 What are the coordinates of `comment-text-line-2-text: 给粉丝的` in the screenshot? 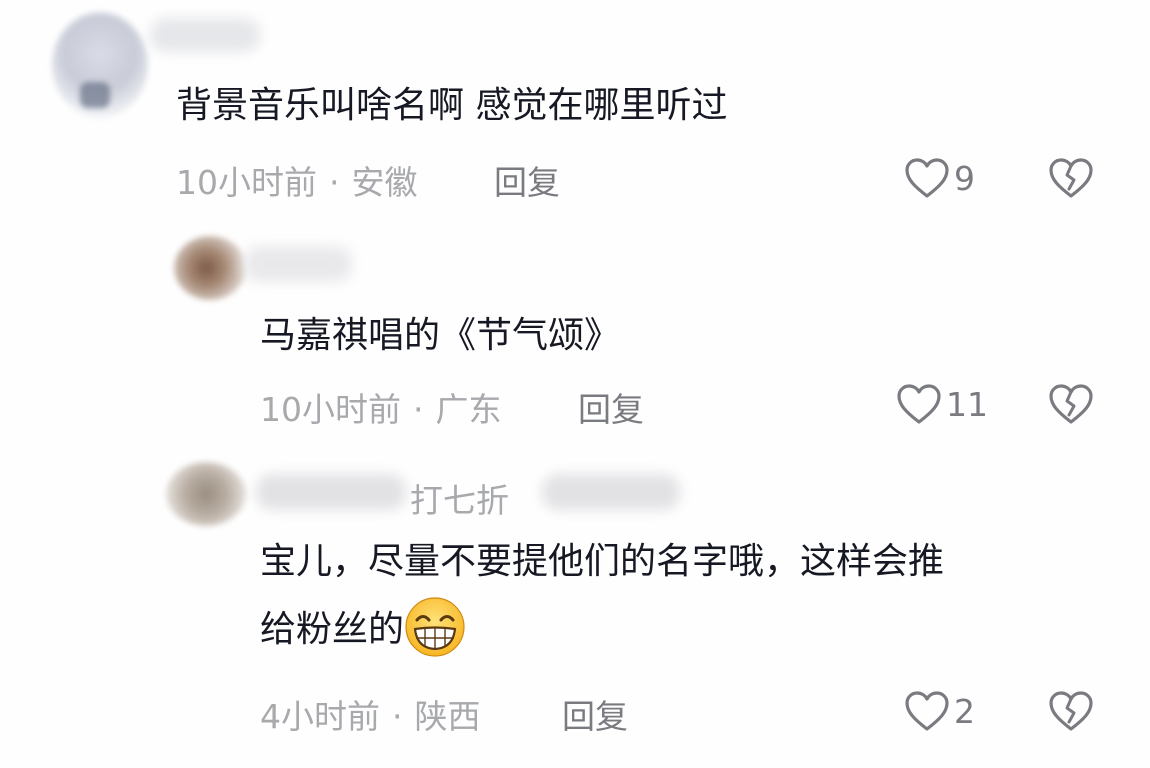 It's located at (332, 629).